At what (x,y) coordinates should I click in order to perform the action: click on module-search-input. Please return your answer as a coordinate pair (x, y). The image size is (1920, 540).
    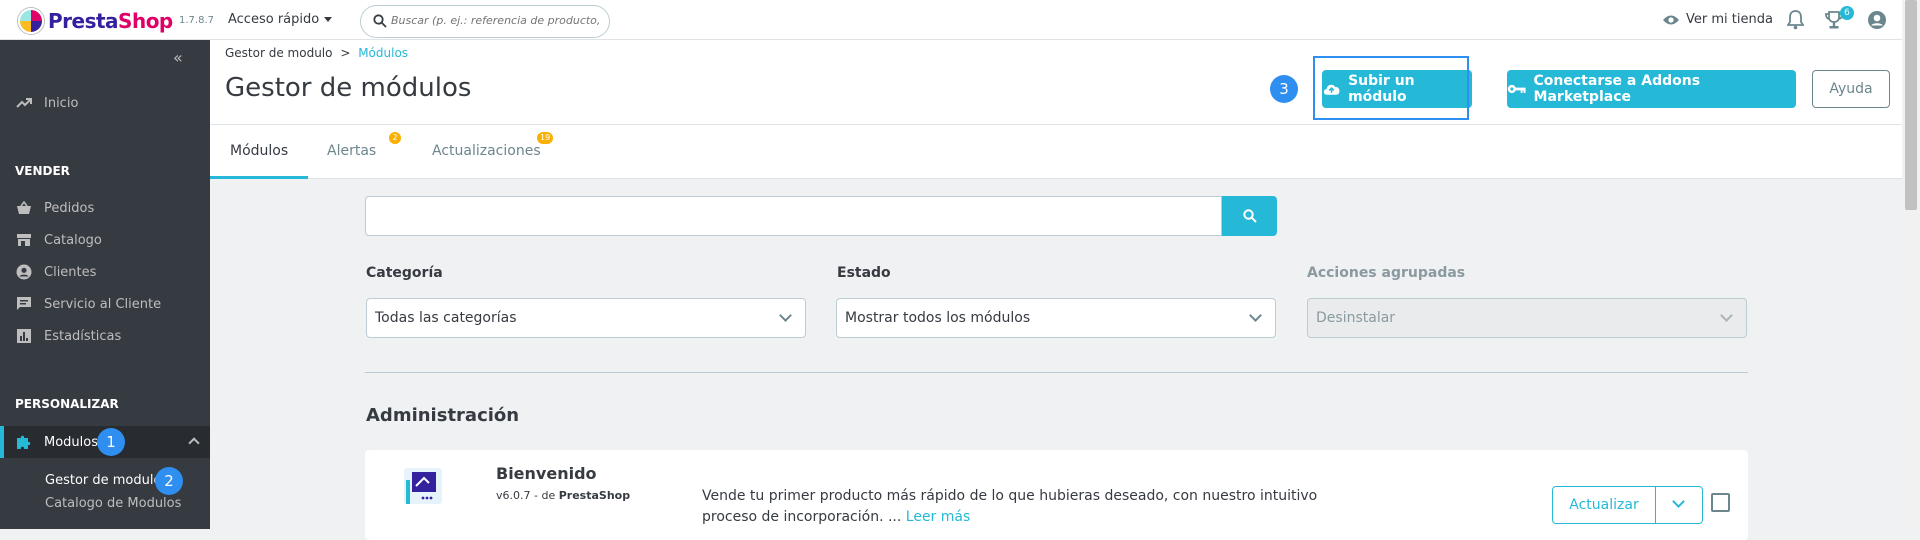
    Looking at the image, I should click on (793, 216).